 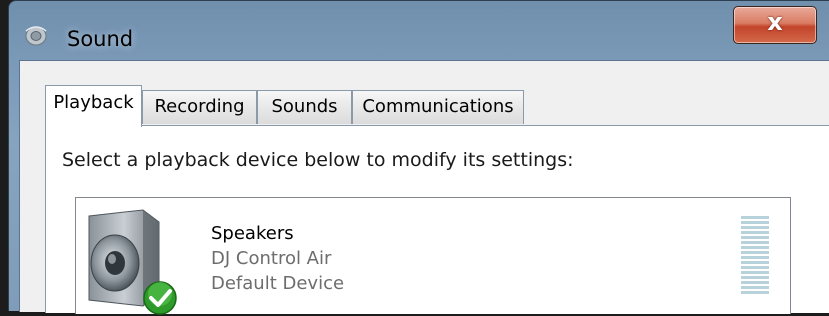 I want to click on volume-level-meter, so click(x=755, y=257).